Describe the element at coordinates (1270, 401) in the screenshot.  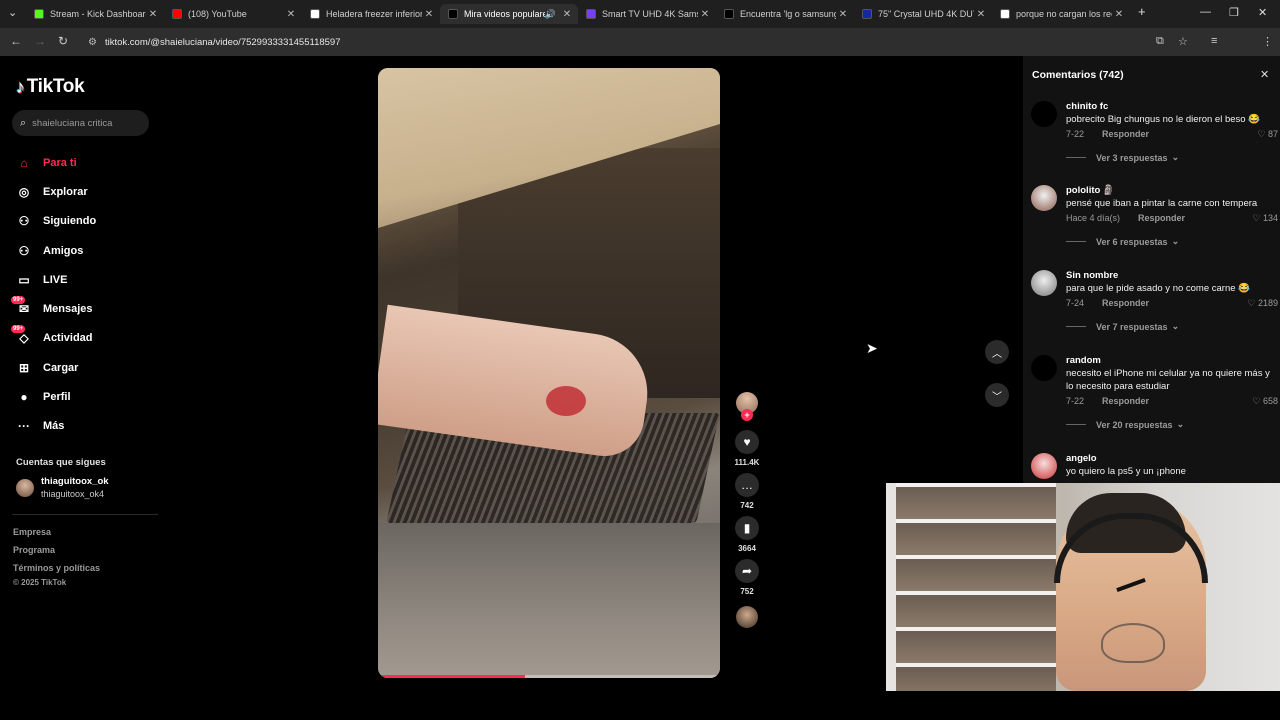
I see `comment-like-count: 658` at that location.